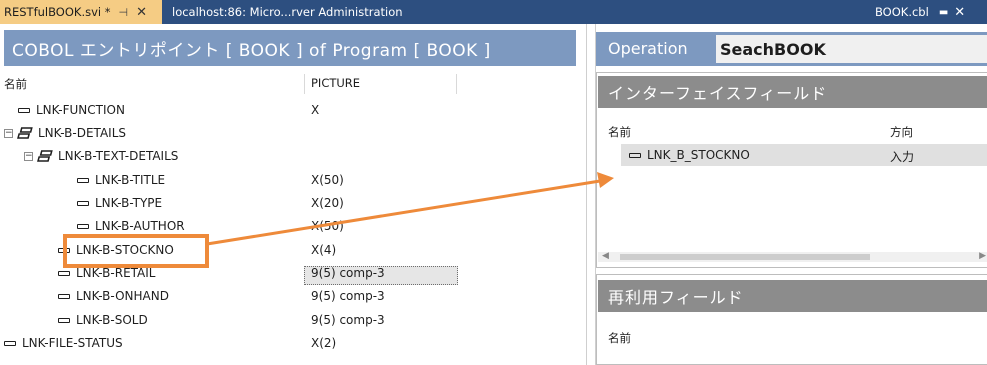  What do you see at coordinates (293, 204) in the screenshot?
I see `tree-row: LNK-B-TYPE X(20)` at bounding box center [293, 204].